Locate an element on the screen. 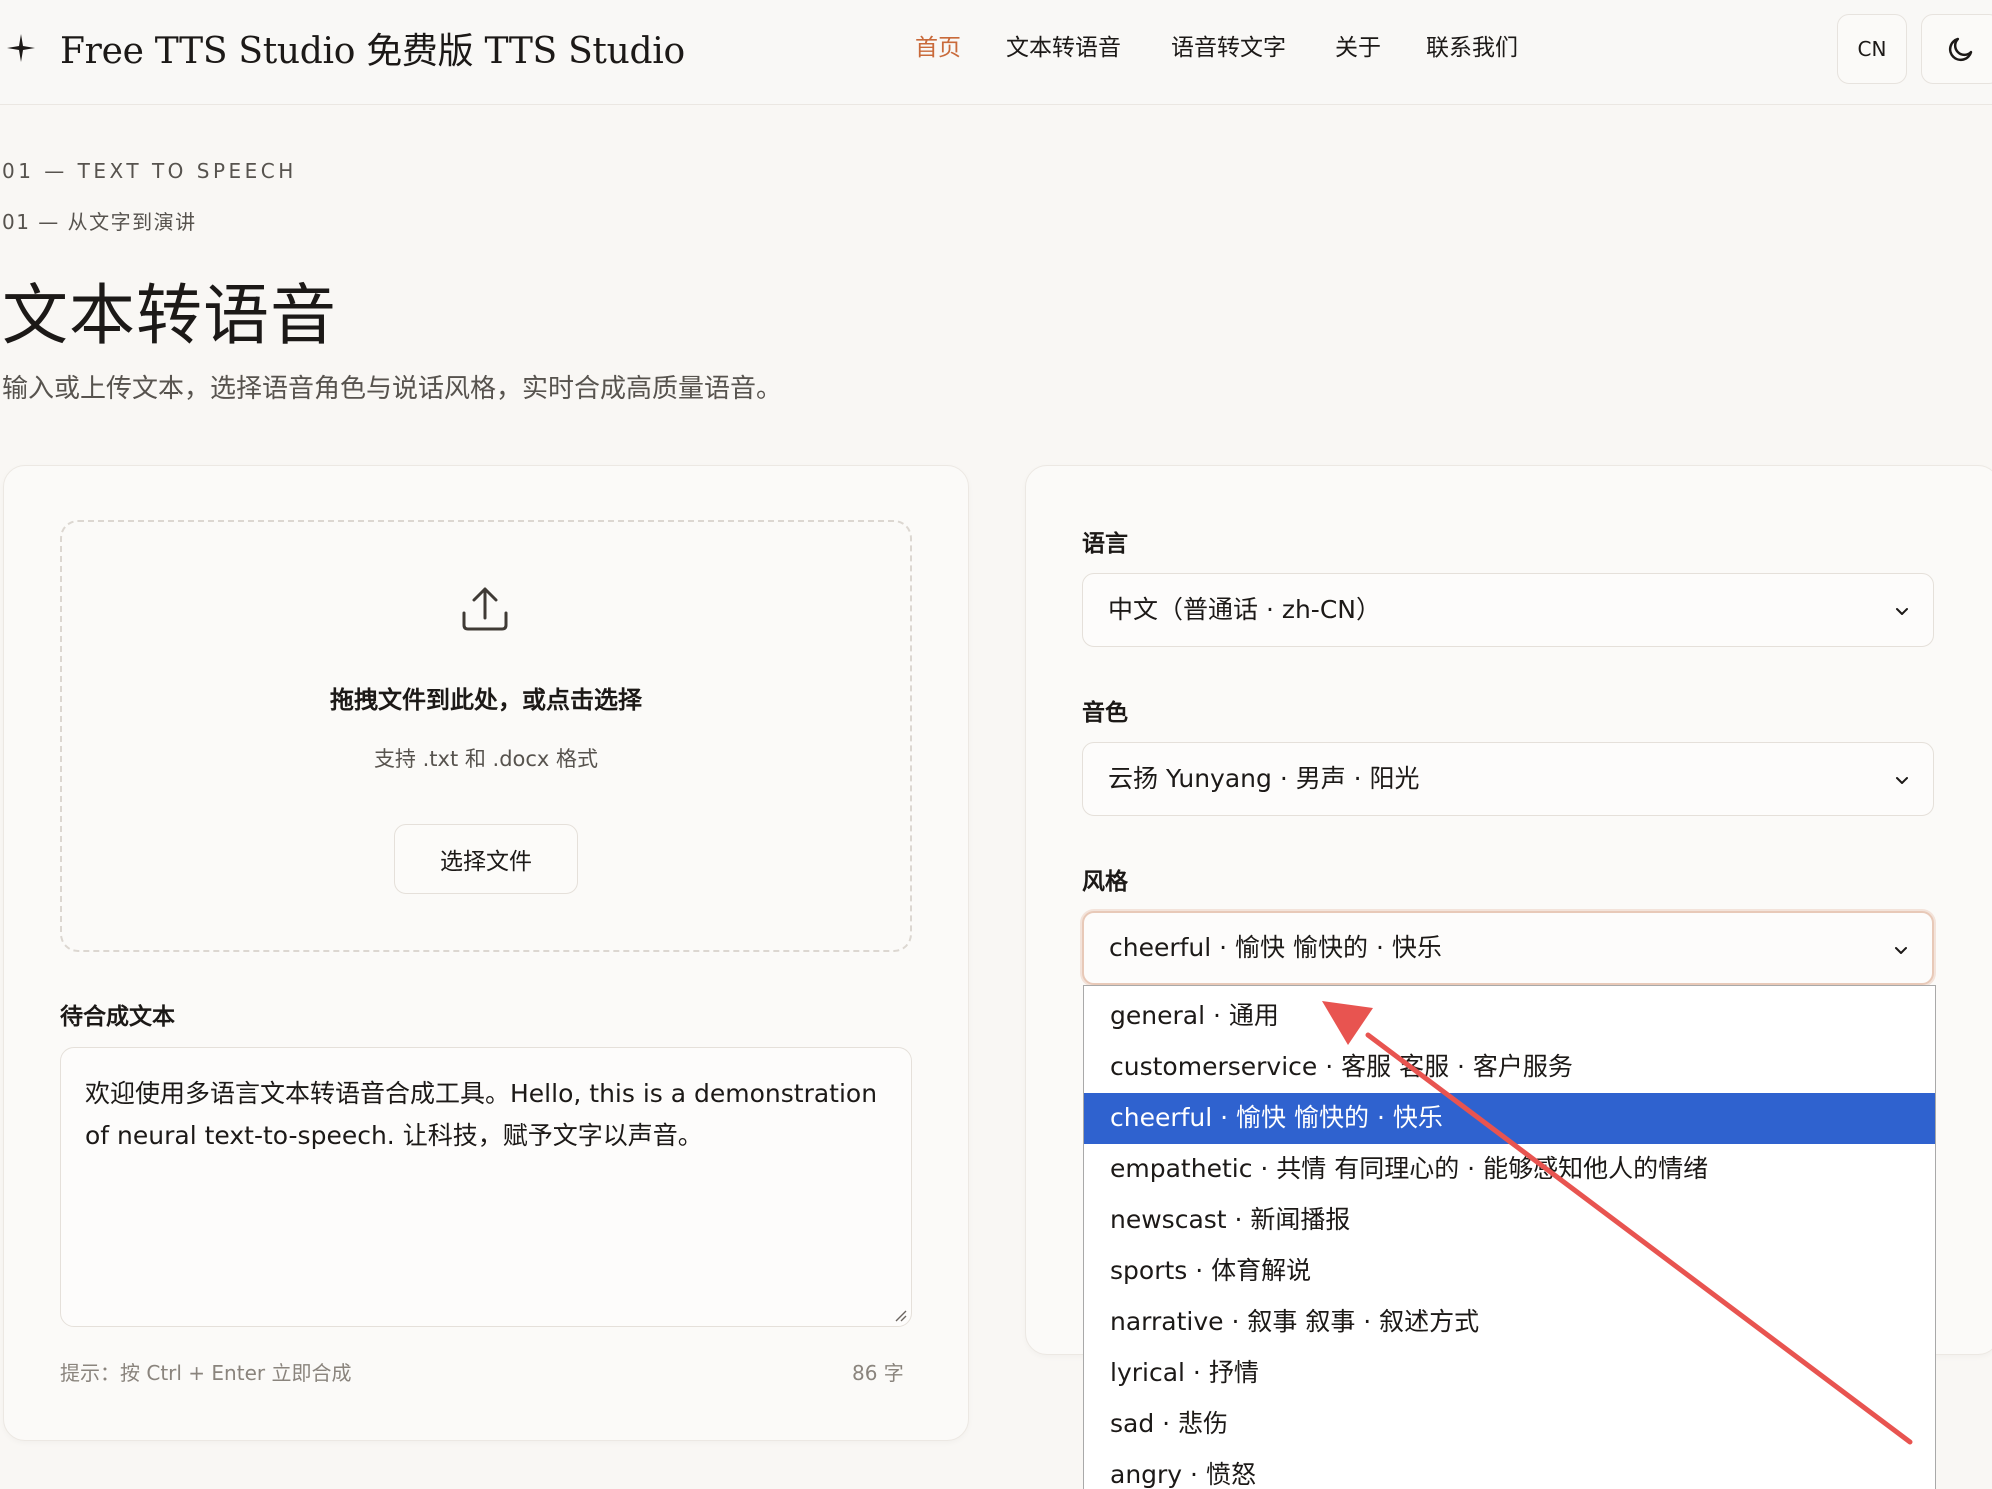  nav-item-home: 首页 is located at coordinates (938, 48).